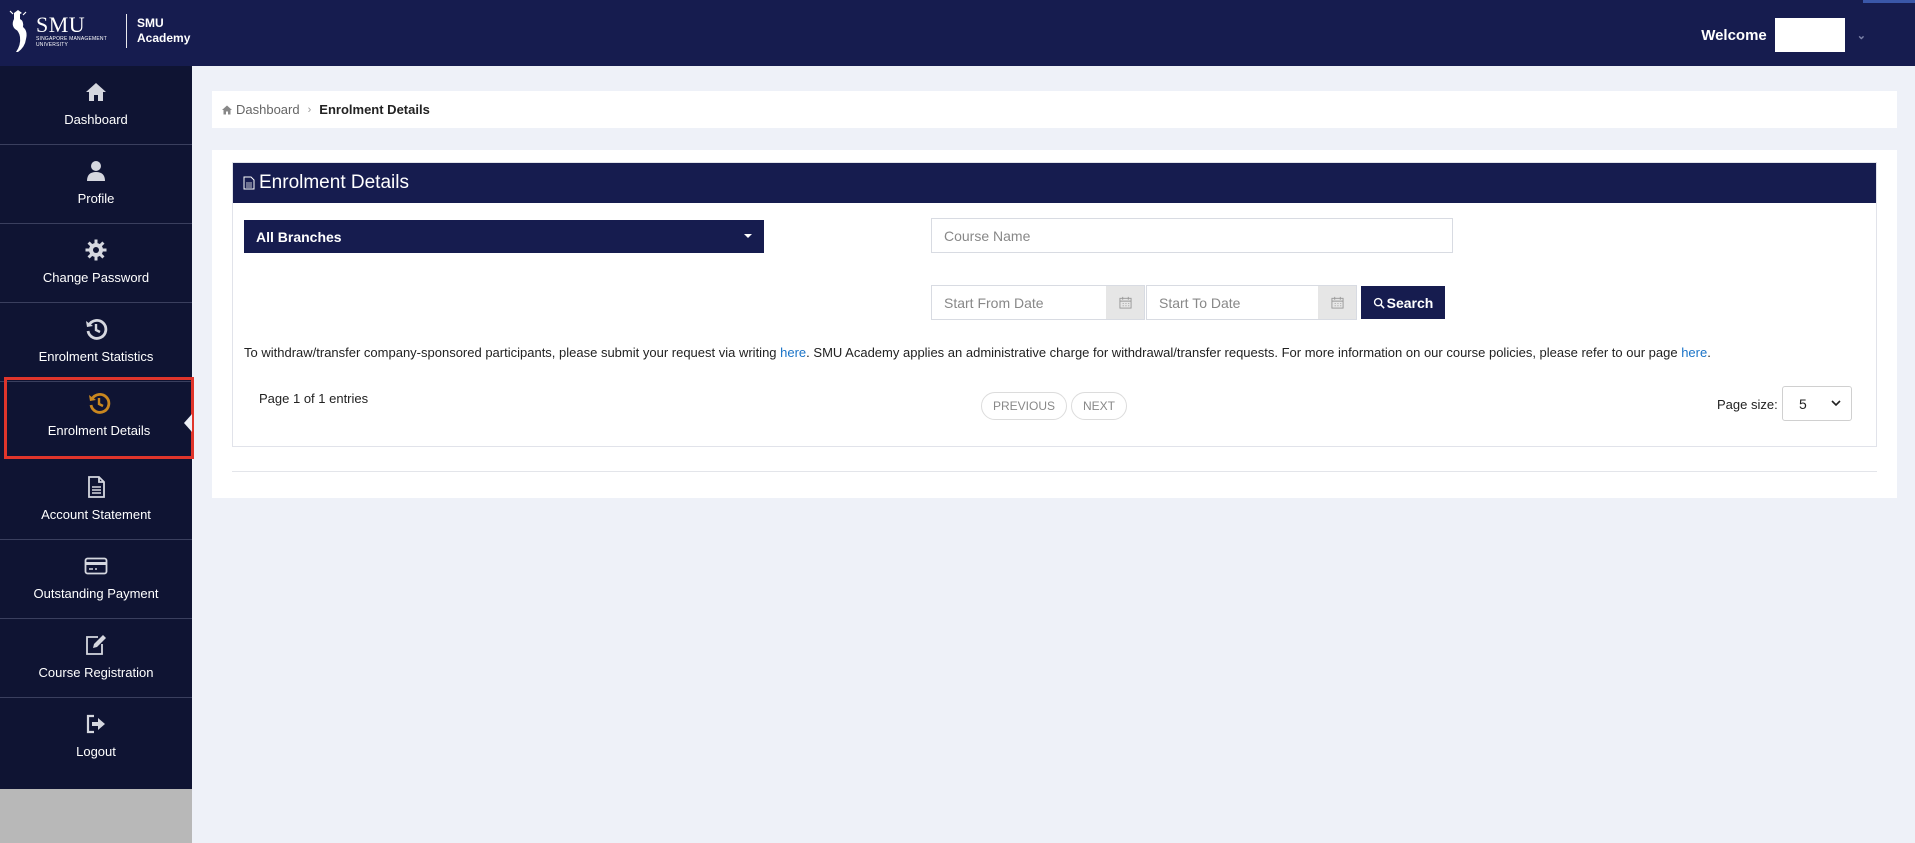 The image size is (1915, 843). Describe the element at coordinates (96, 356) in the screenshot. I see `sidebar-item-label: Enrolment Statistics` at that location.